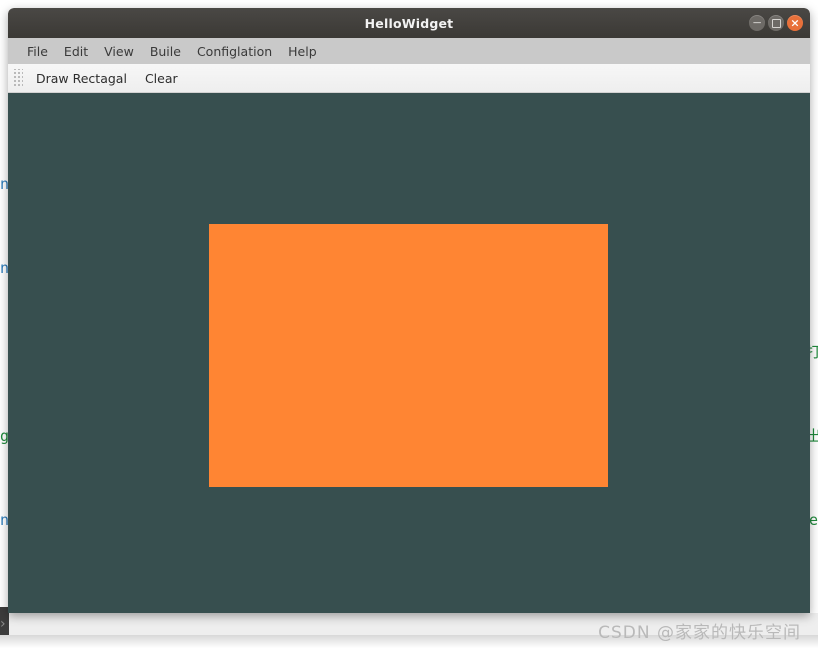  I want to click on toolbar-drag-handle, so click(17, 78).